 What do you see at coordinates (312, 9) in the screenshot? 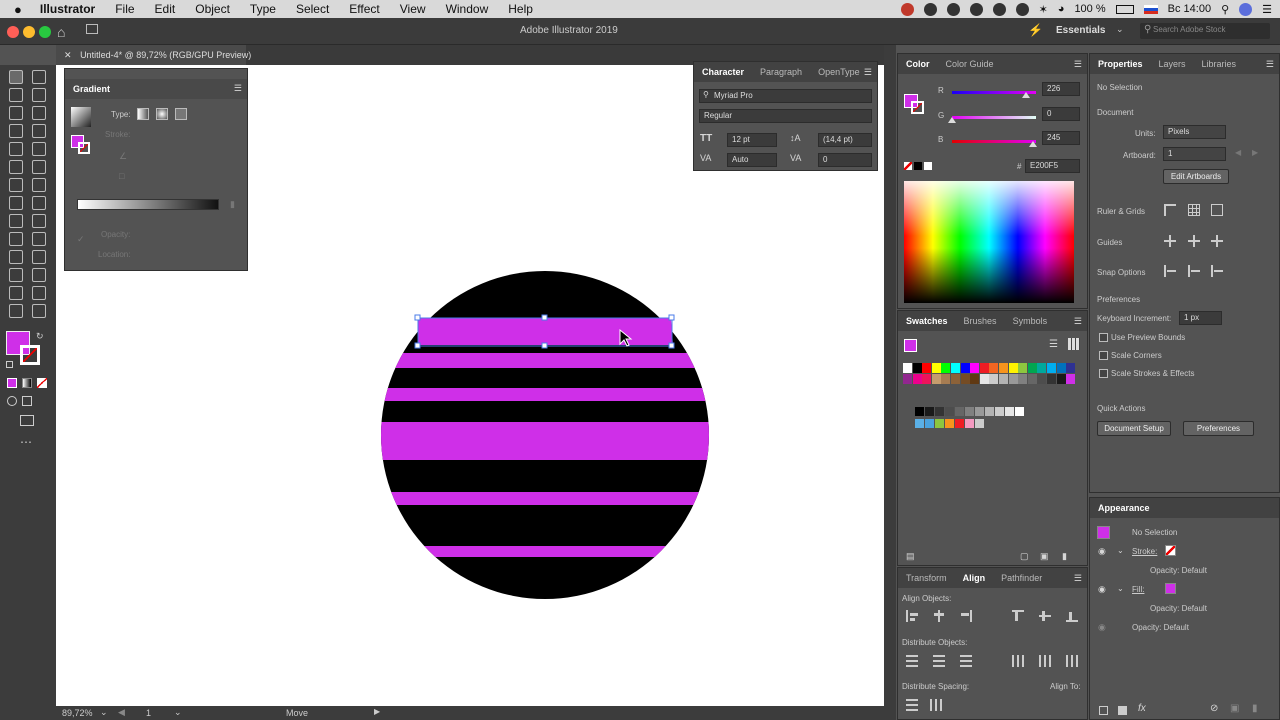
I see `menu-select: Select` at bounding box center [312, 9].